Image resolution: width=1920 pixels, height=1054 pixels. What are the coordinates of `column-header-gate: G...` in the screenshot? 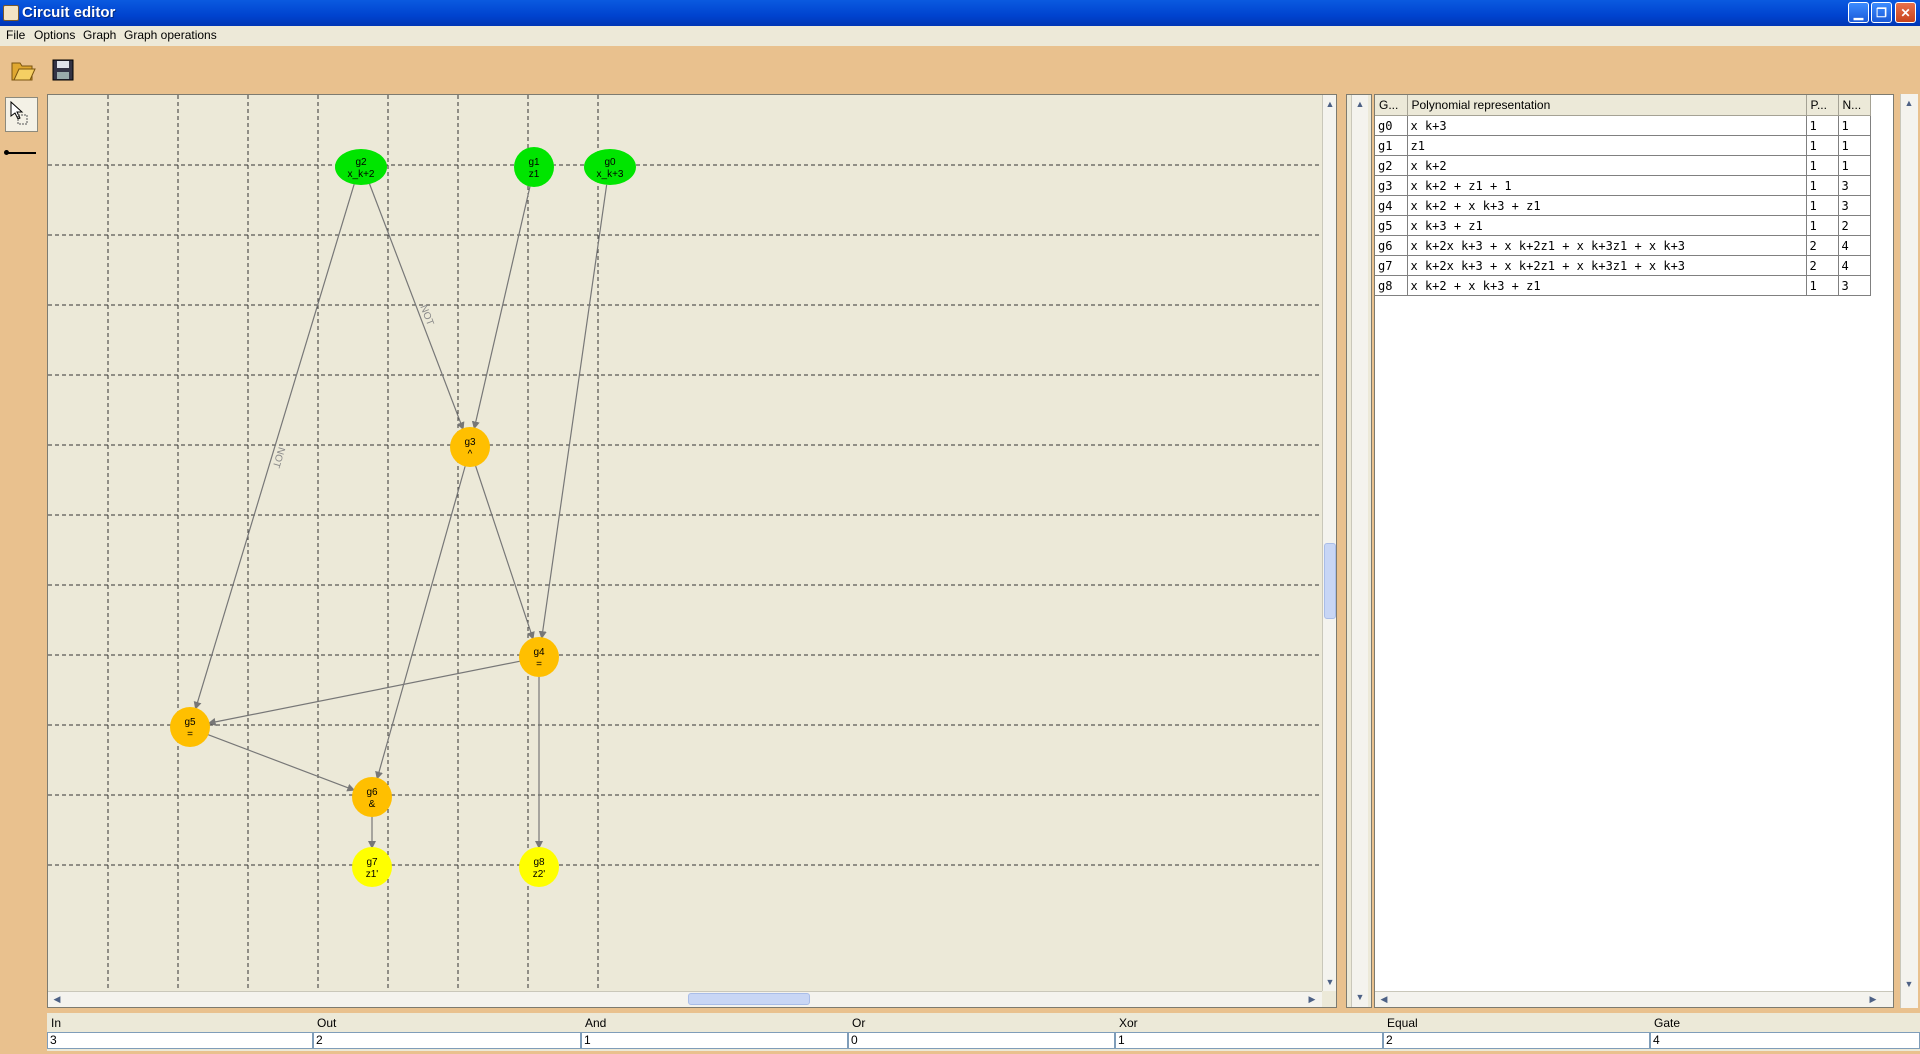 It's located at (1391, 105).